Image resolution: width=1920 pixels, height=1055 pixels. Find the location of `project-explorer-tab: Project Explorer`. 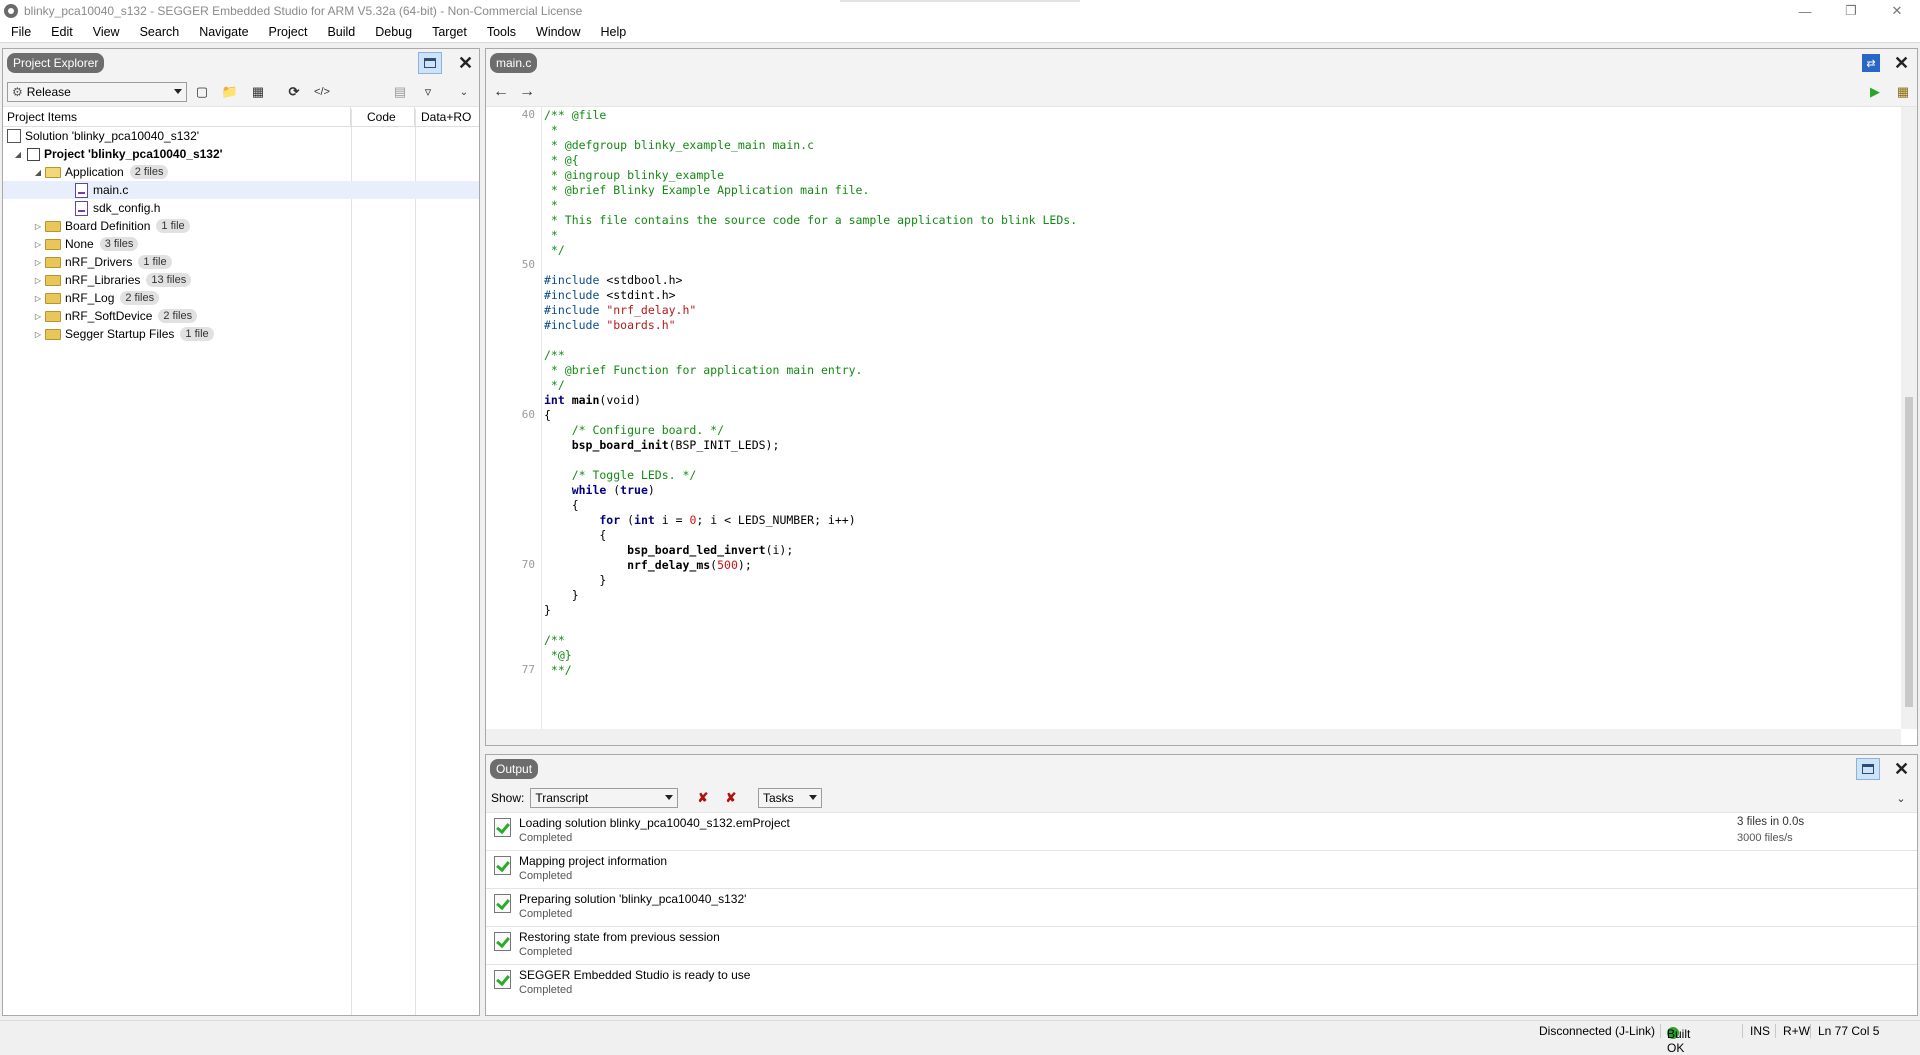

project-explorer-tab: Project Explorer is located at coordinates (56, 63).